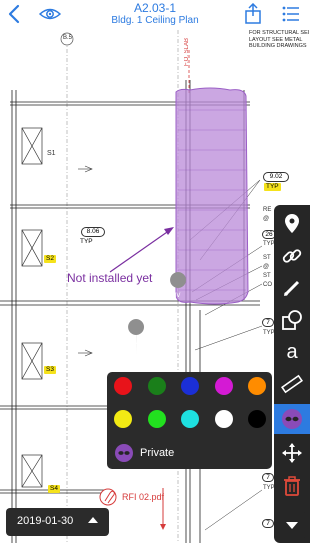 The image size is (320, 543). Describe the element at coordinates (123, 419) in the screenshot. I see `color-swatch-yellow` at that location.